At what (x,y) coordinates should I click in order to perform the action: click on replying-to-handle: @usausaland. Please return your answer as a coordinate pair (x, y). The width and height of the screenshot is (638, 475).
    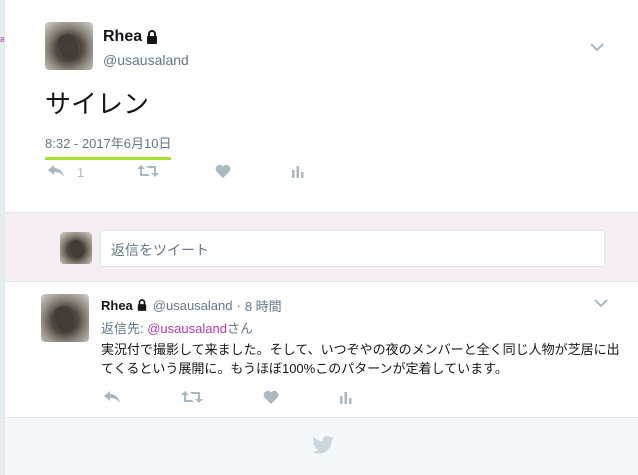
    Looking at the image, I should click on (187, 328).